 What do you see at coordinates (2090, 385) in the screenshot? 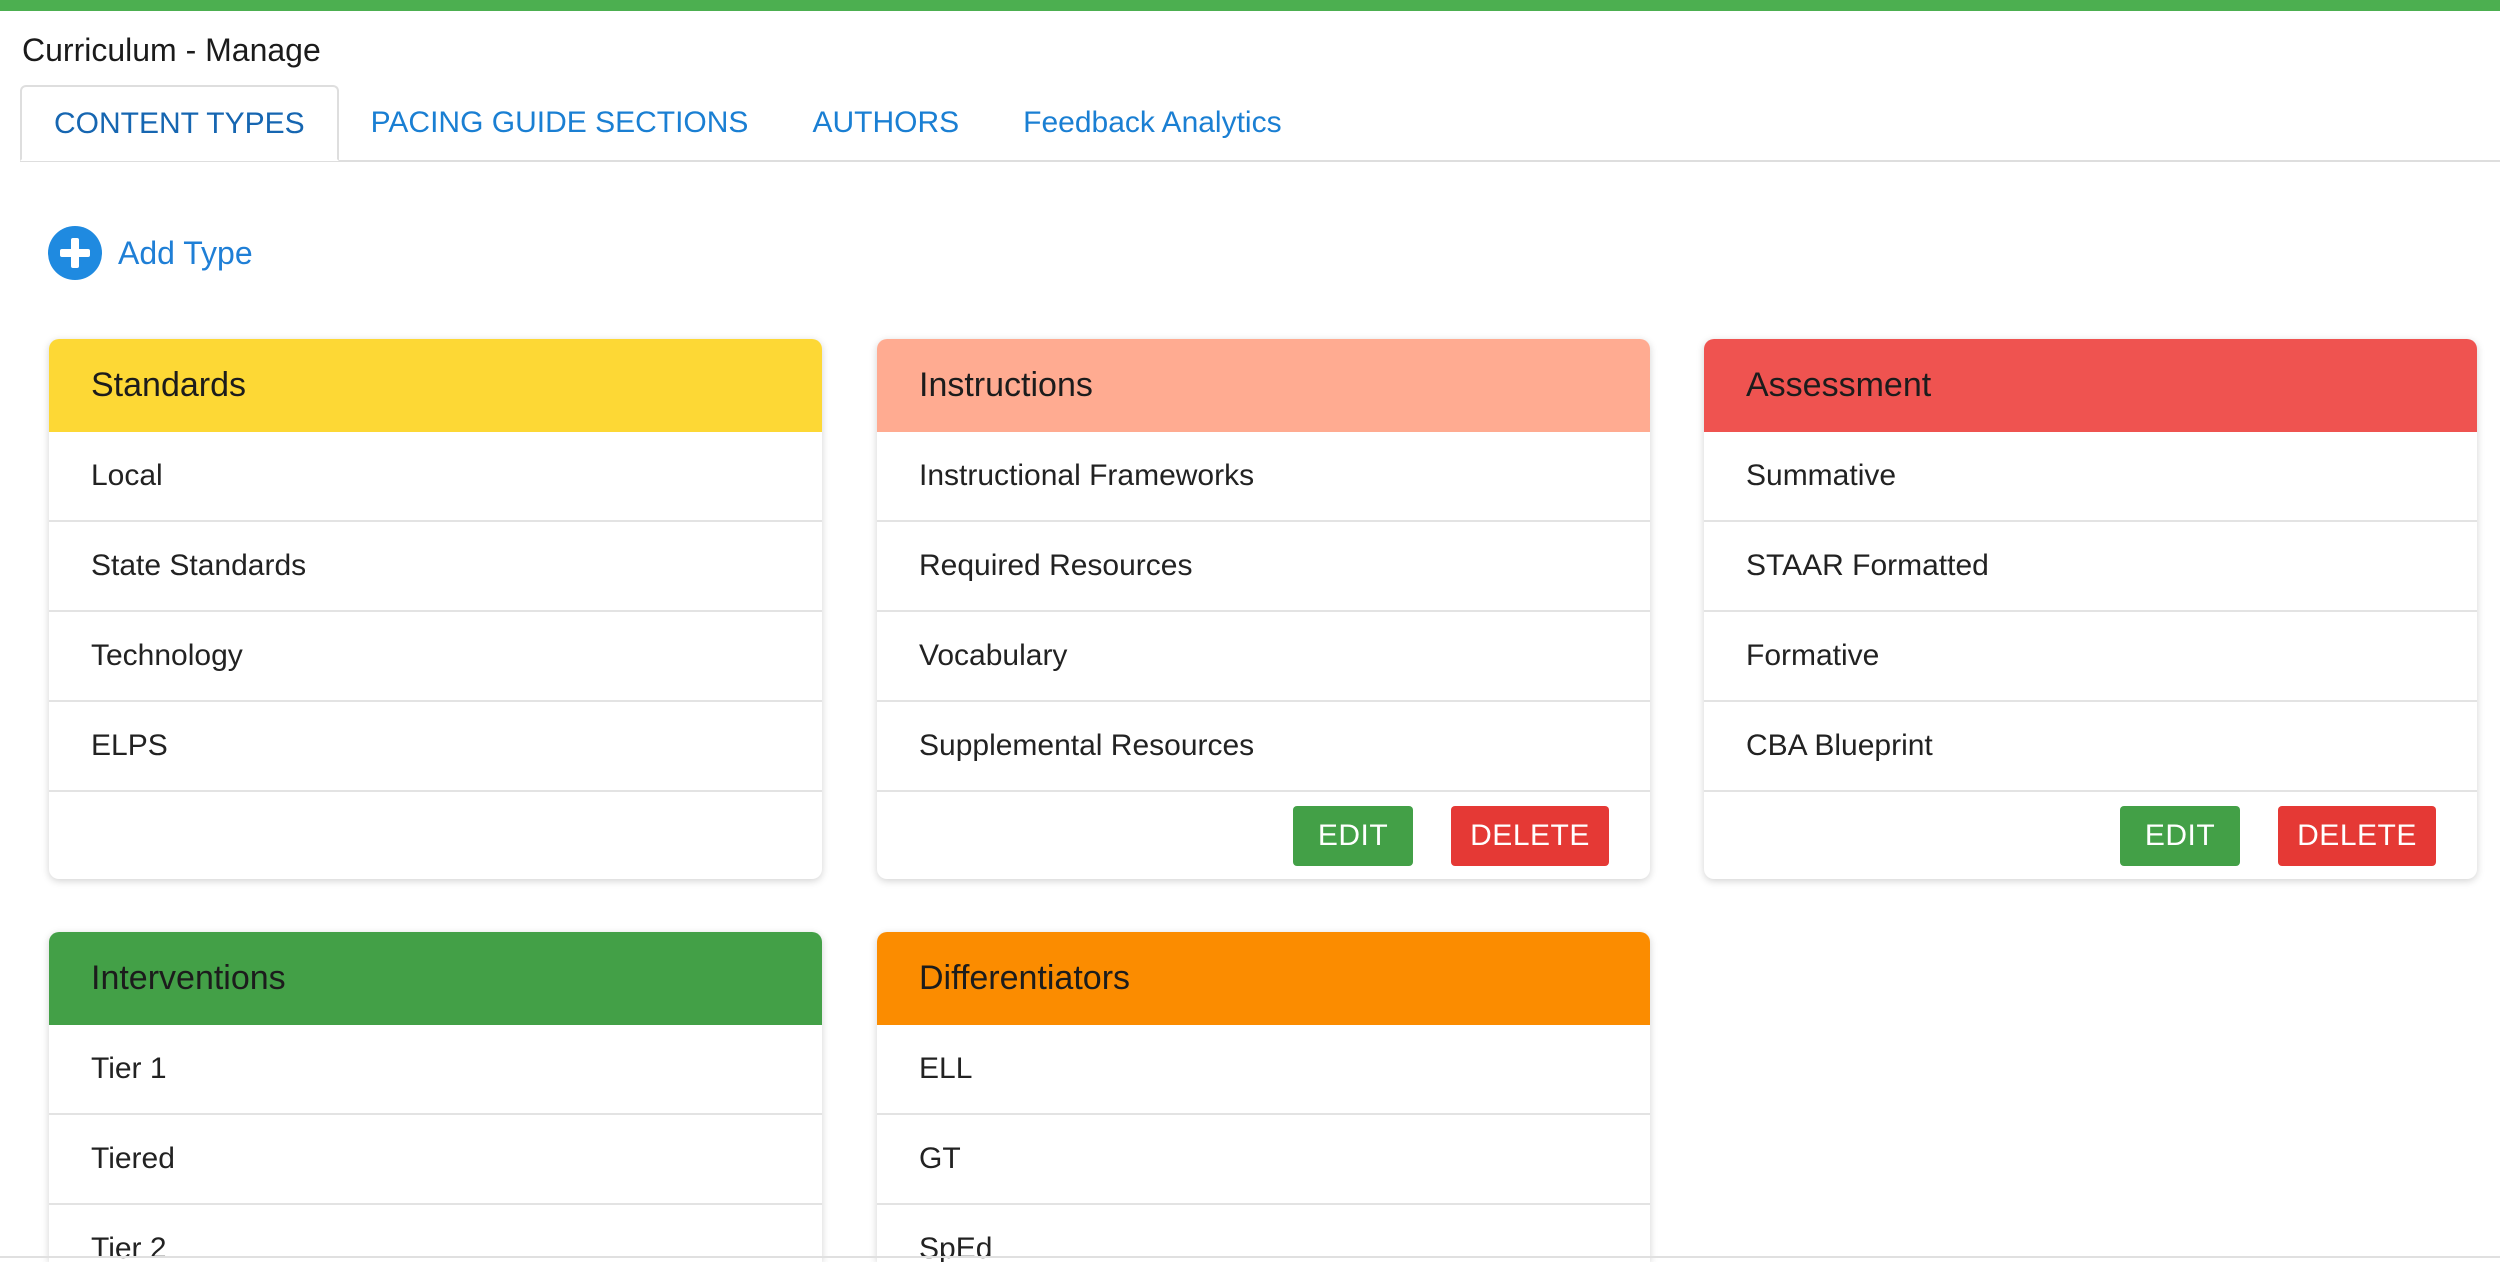
I see `card-header: Assessment` at bounding box center [2090, 385].